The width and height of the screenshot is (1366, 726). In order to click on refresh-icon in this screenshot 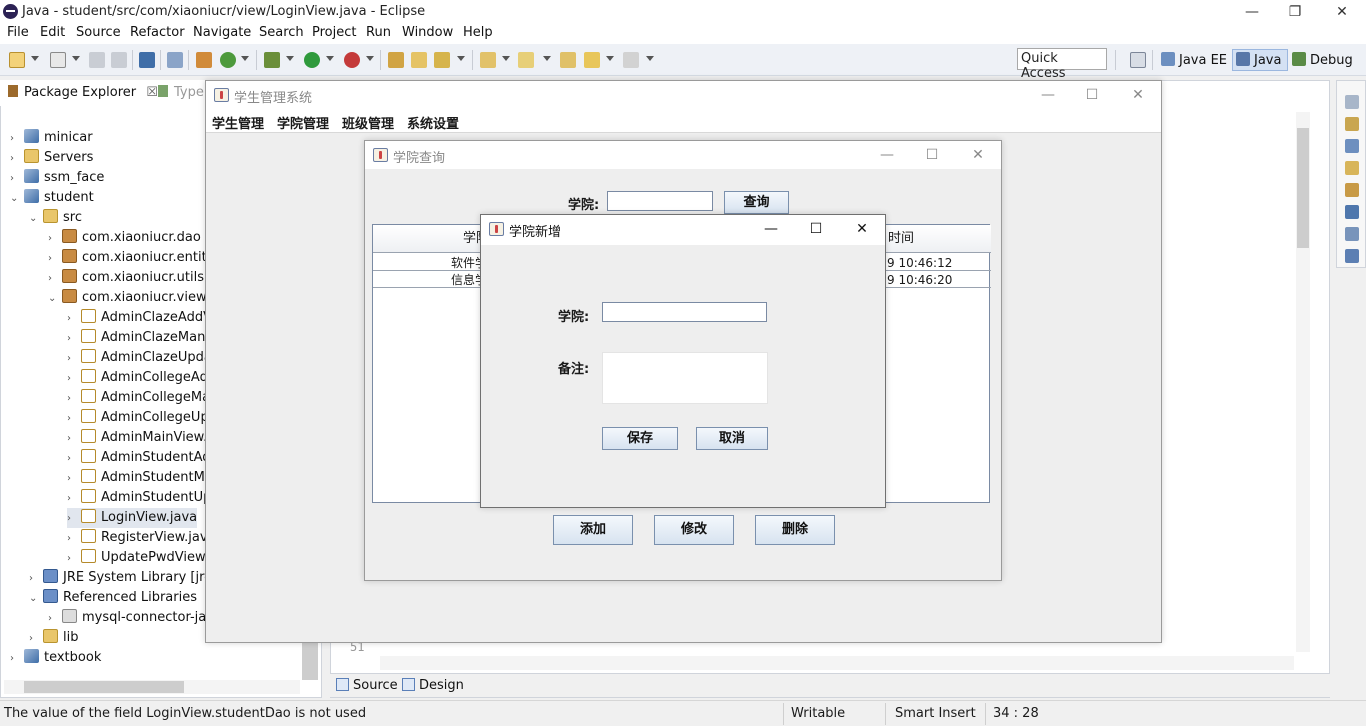, I will do `click(228, 60)`.